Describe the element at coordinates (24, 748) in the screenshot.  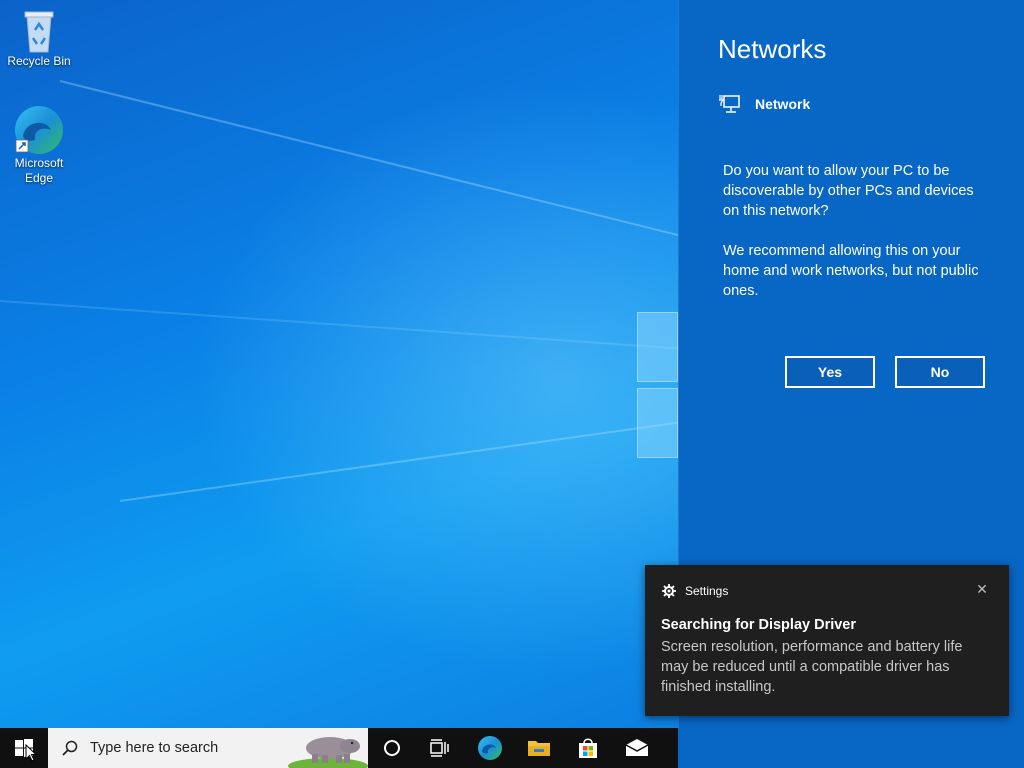
I see `start-button` at that location.